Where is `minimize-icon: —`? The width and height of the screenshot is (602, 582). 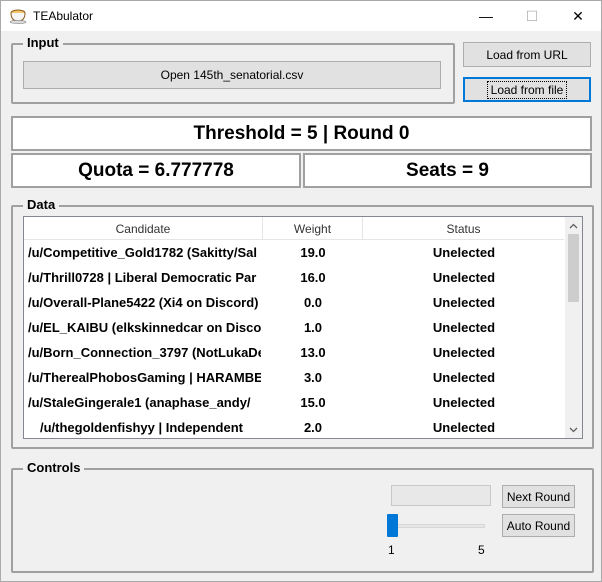
minimize-icon: — is located at coordinates (486, 16).